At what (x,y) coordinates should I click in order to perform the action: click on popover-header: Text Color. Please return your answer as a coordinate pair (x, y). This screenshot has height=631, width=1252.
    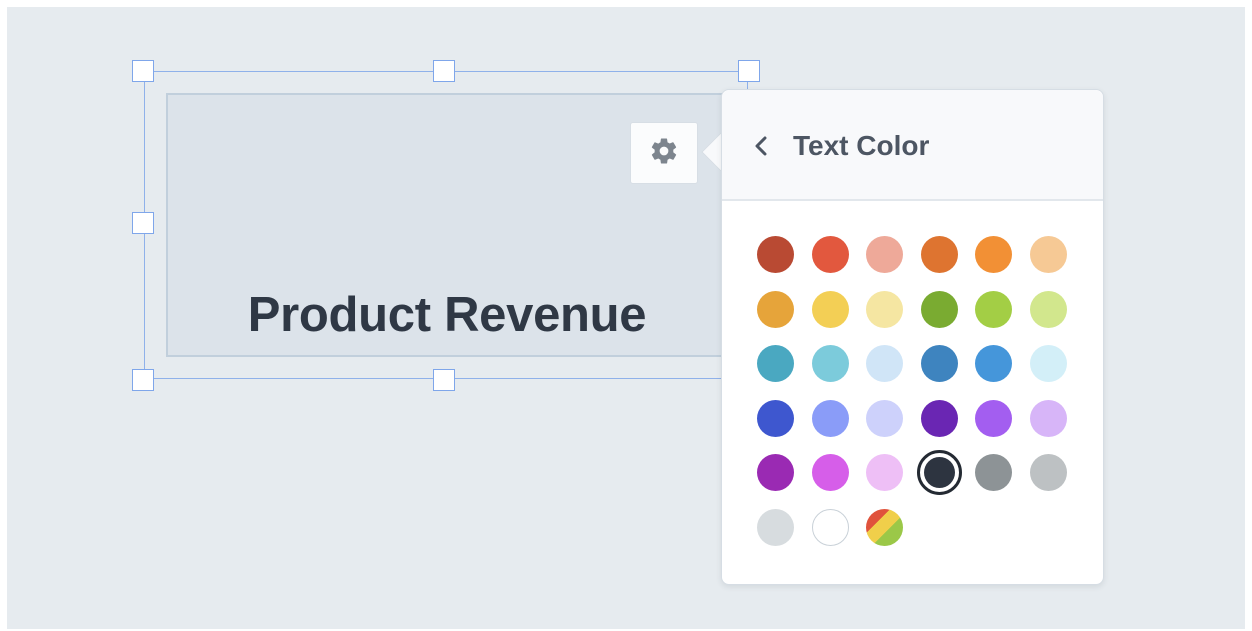
    Looking at the image, I should click on (912, 145).